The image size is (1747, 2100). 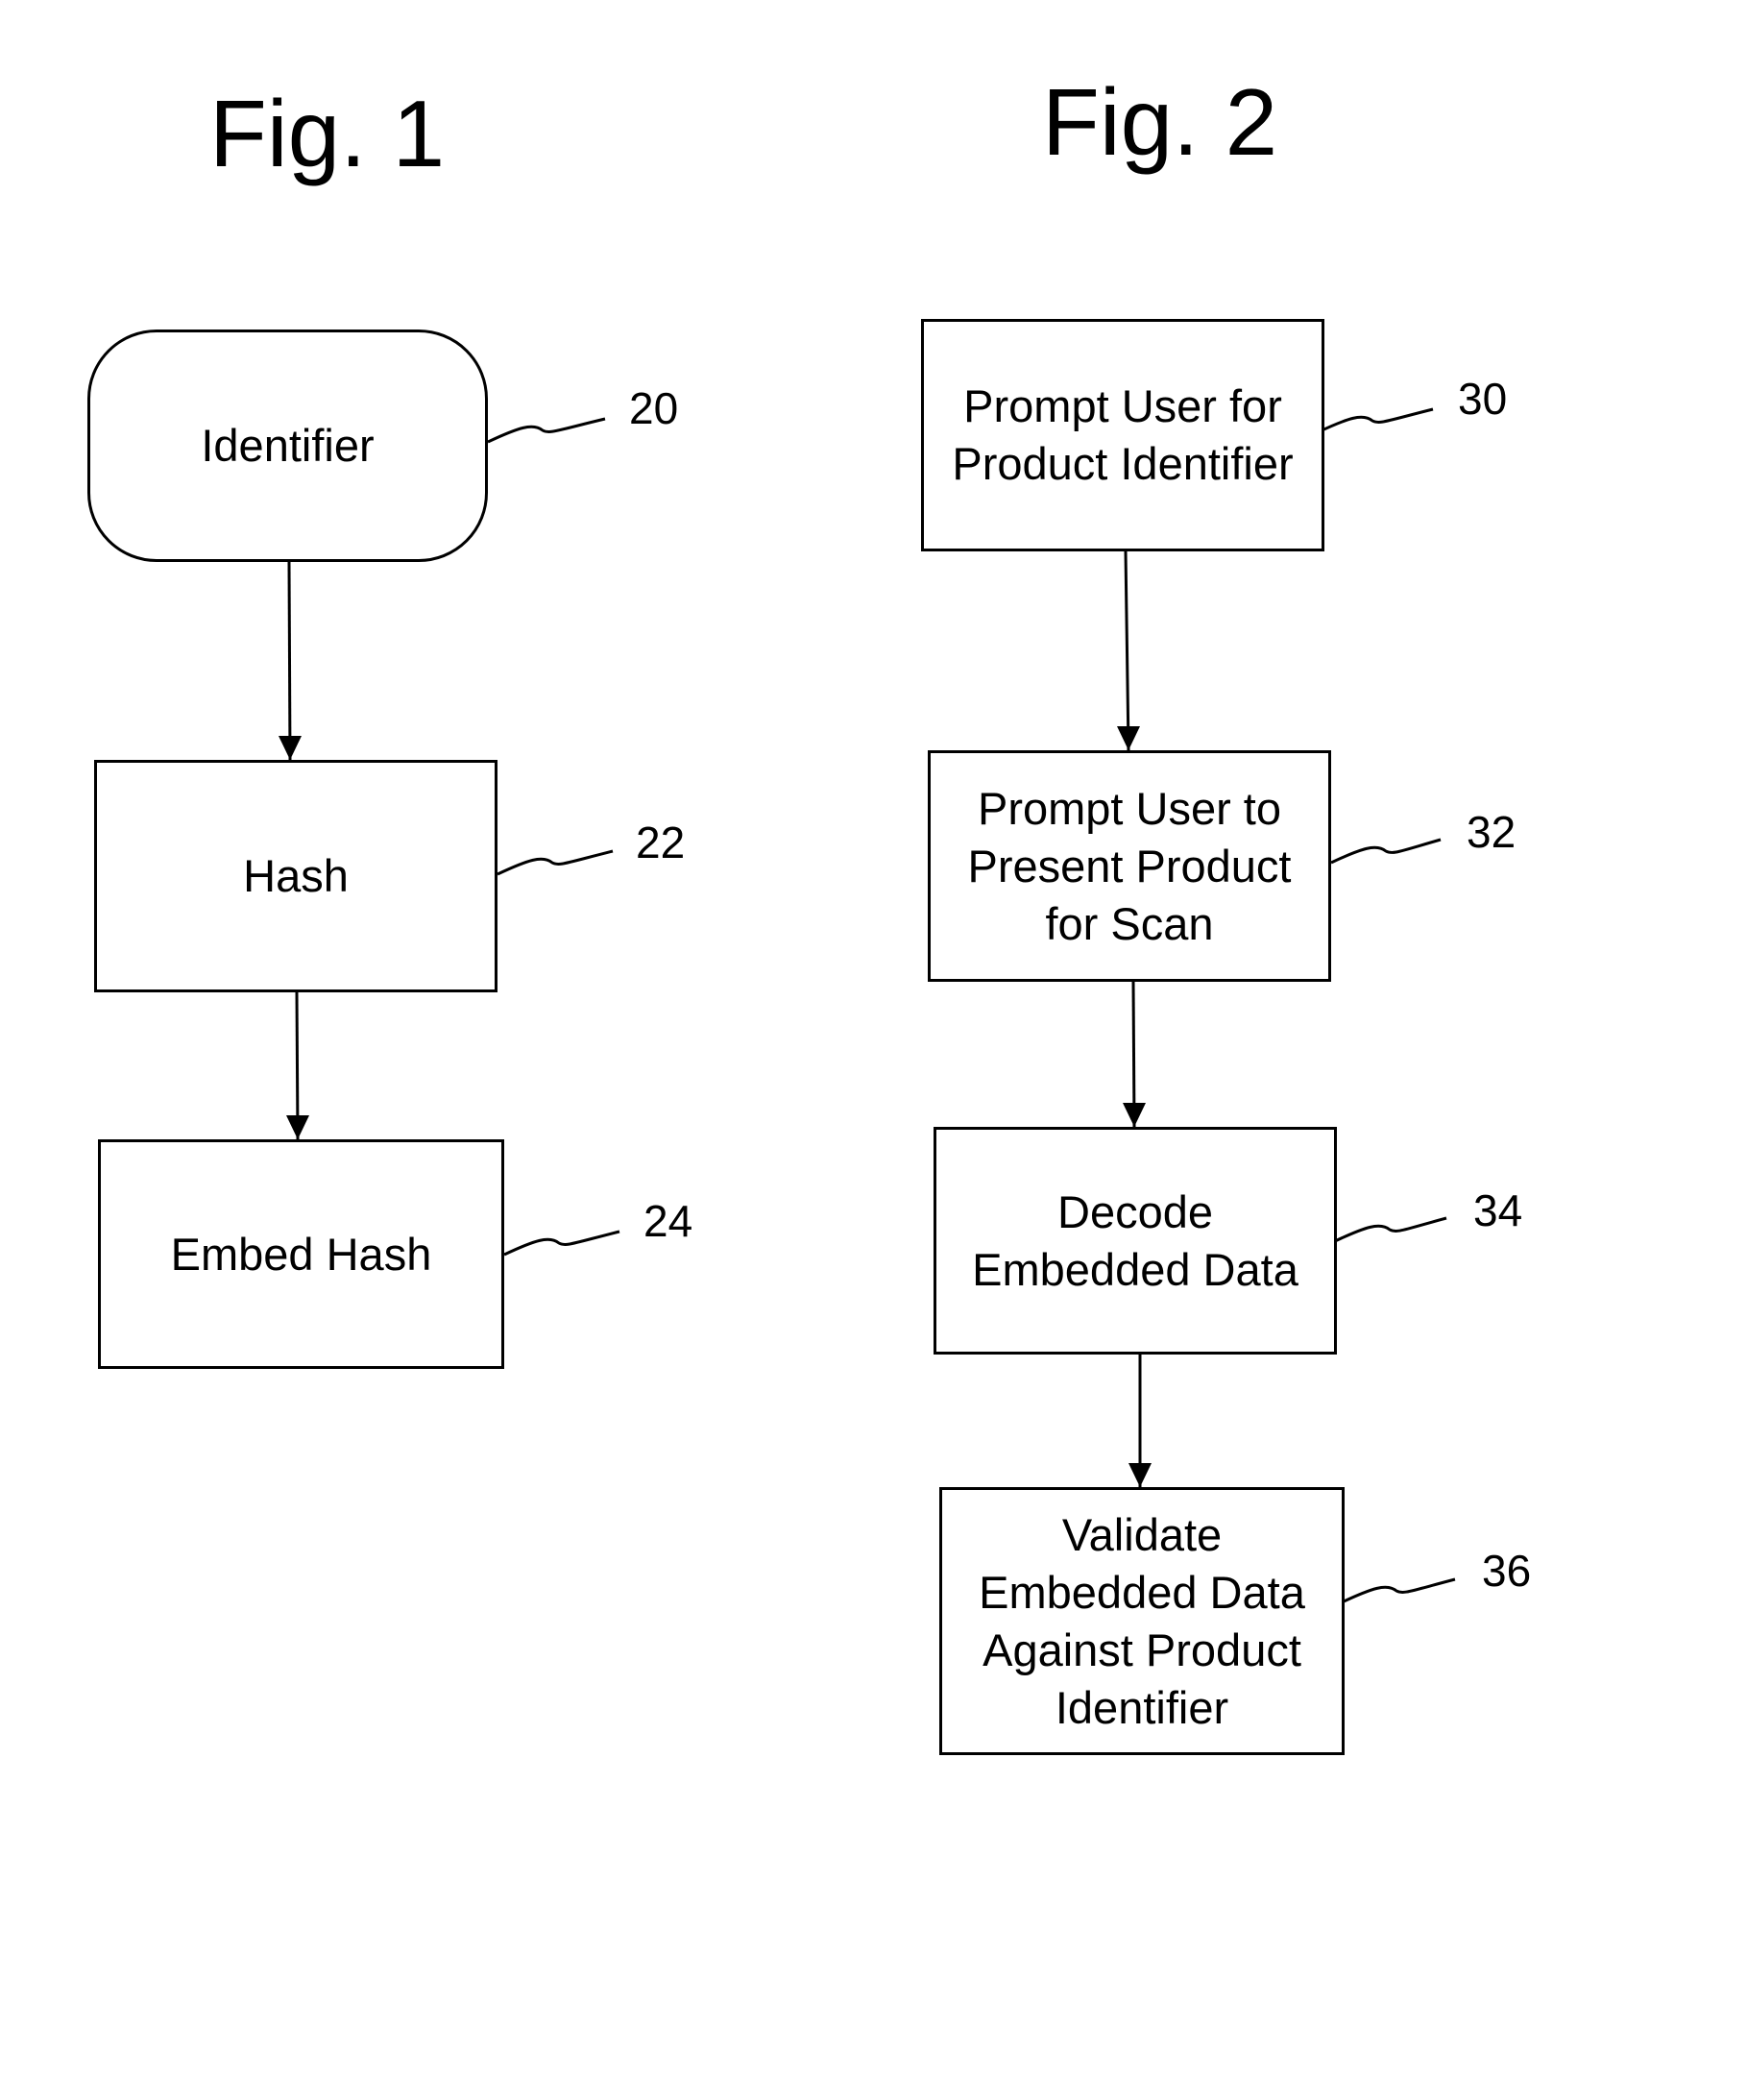 I want to click on ref-label-24: 24, so click(x=668, y=1221).